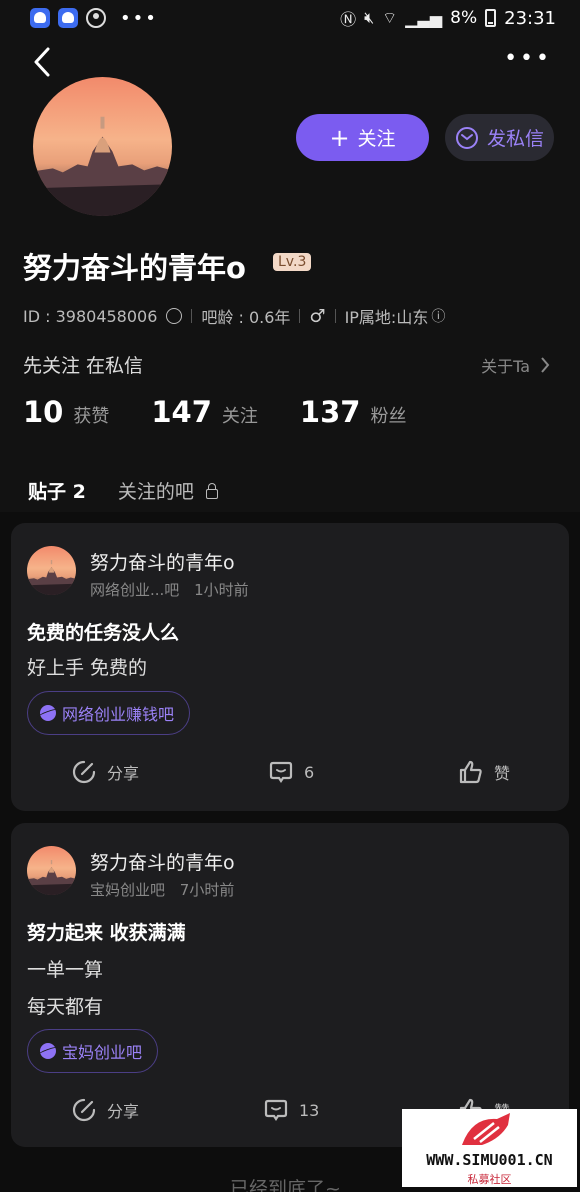 This screenshot has height=1192, width=580. I want to click on profile-tabs: 贴子 2 关注的吧, so click(123, 498).